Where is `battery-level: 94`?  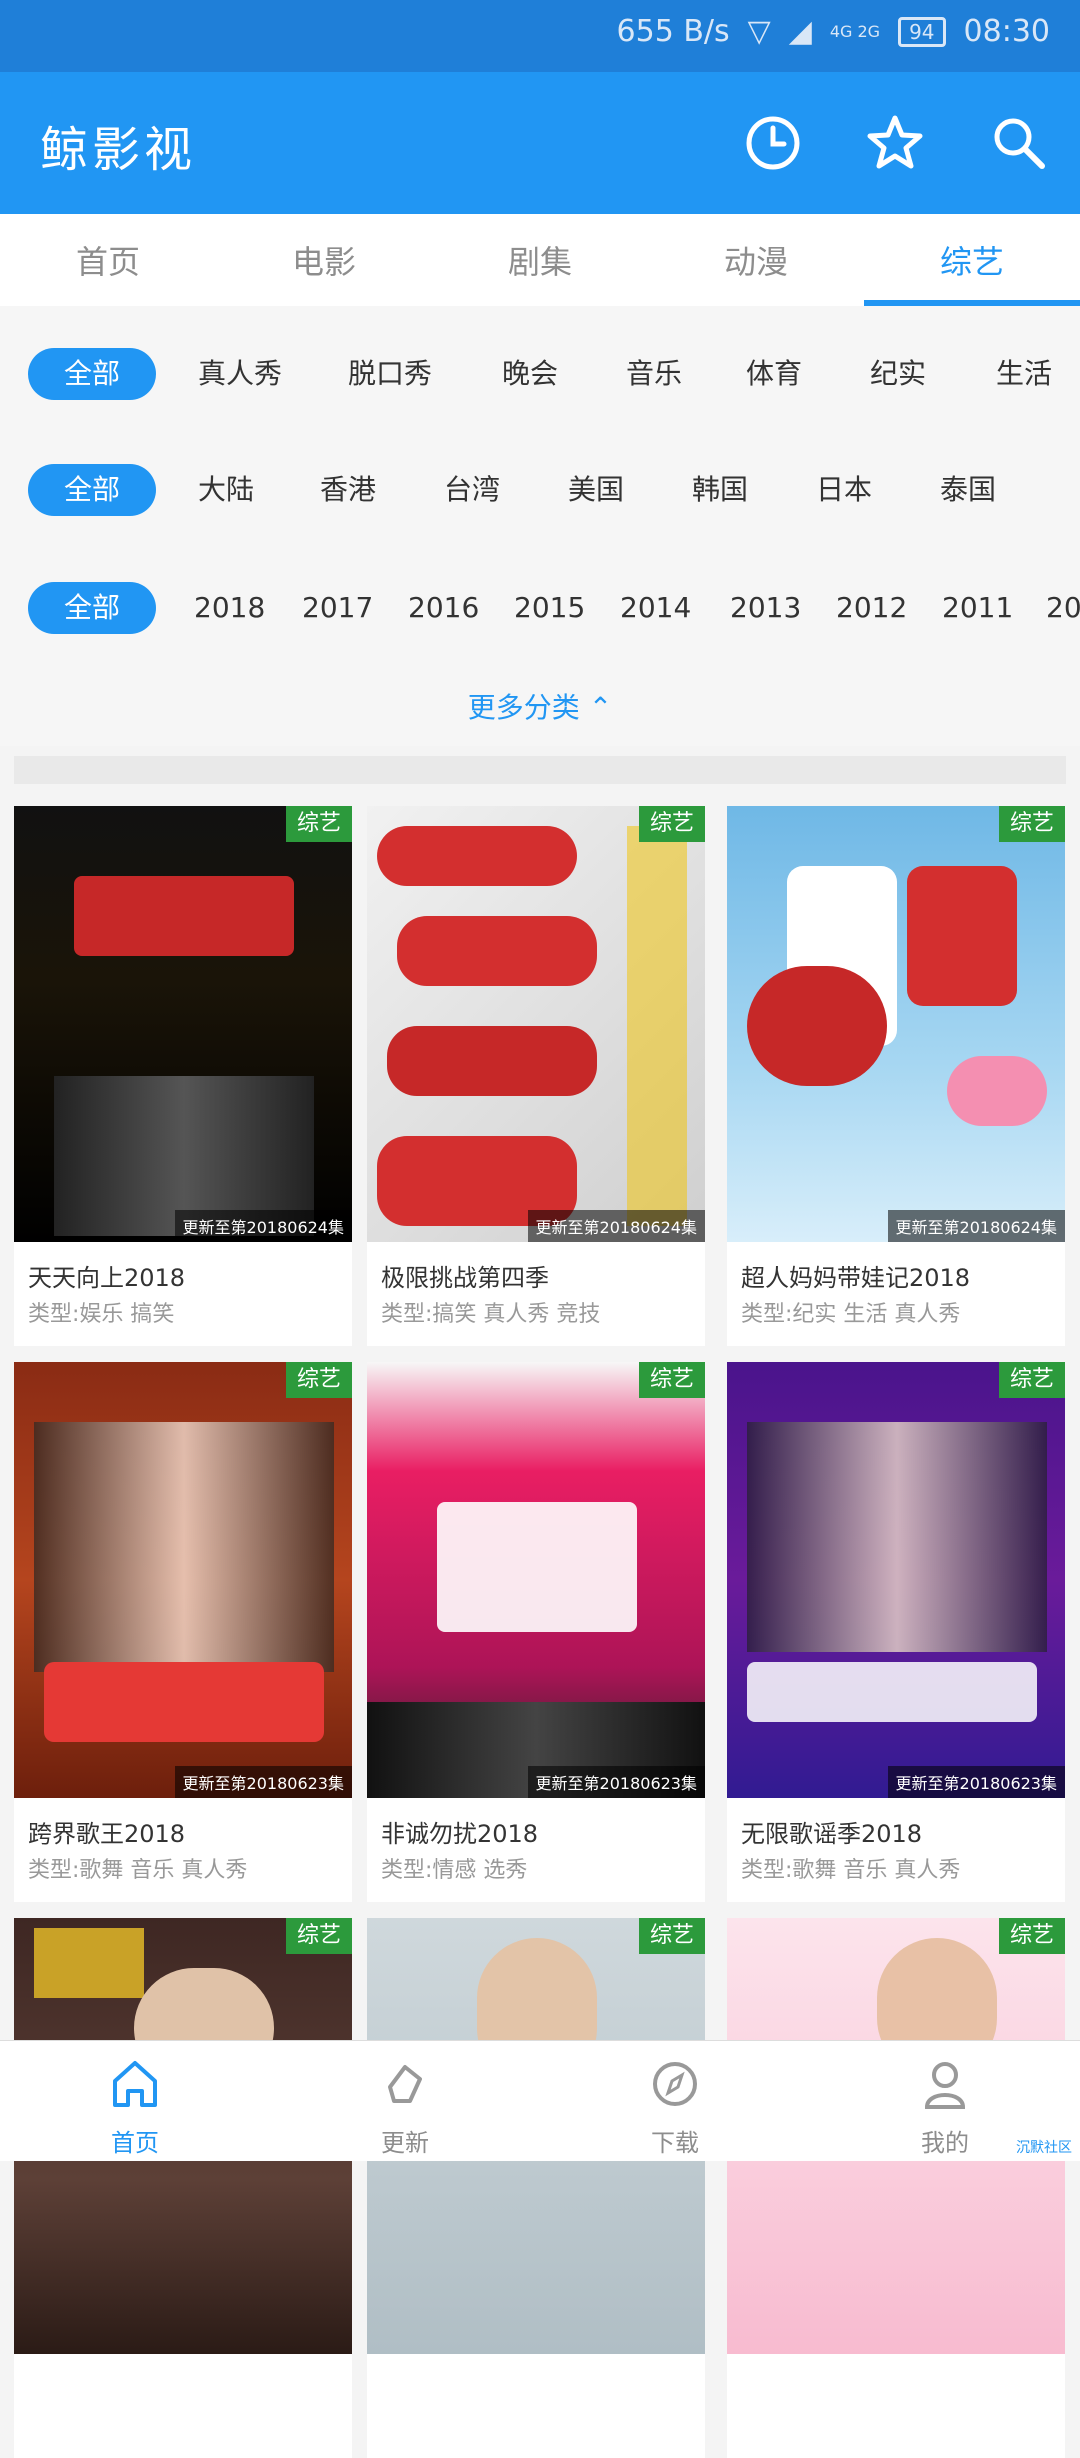 battery-level: 94 is located at coordinates (922, 31).